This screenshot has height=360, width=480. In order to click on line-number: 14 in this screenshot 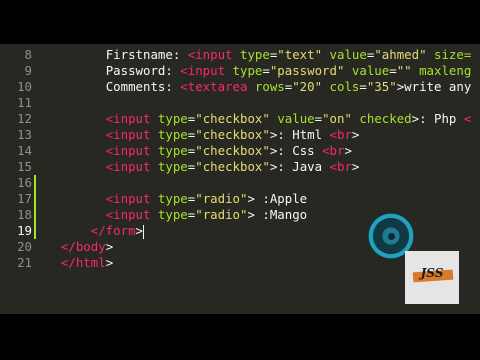, I will do `click(24, 150)`.